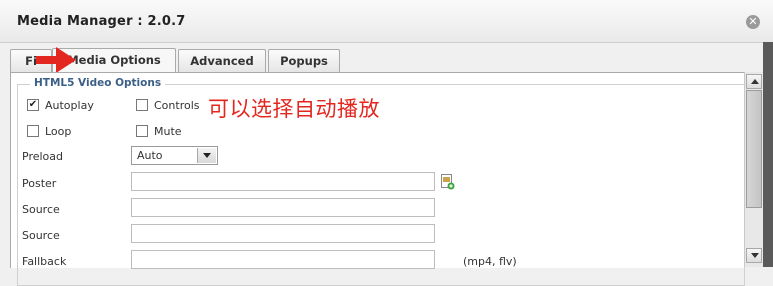 Image resolution: width=773 pixels, height=286 pixels. What do you see at coordinates (294, 109) in the screenshot?
I see `annotation-text: 可以选择自动播放` at bounding box center [294, 109].